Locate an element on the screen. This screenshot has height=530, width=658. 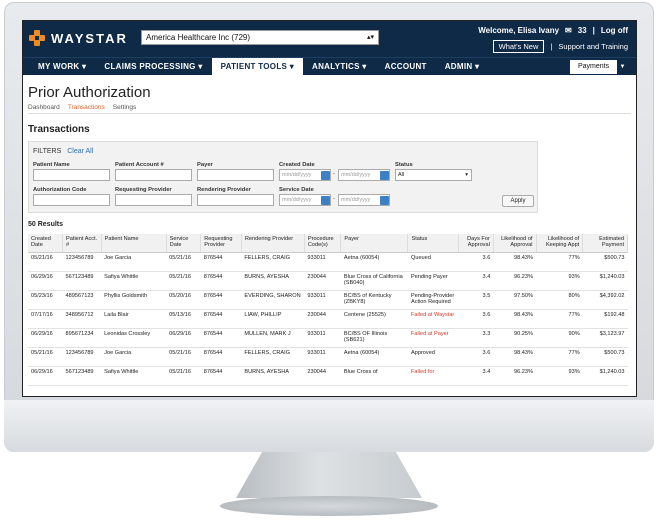
nav-my-work: MY WORK ▾ is located at coordinates (62, 67).